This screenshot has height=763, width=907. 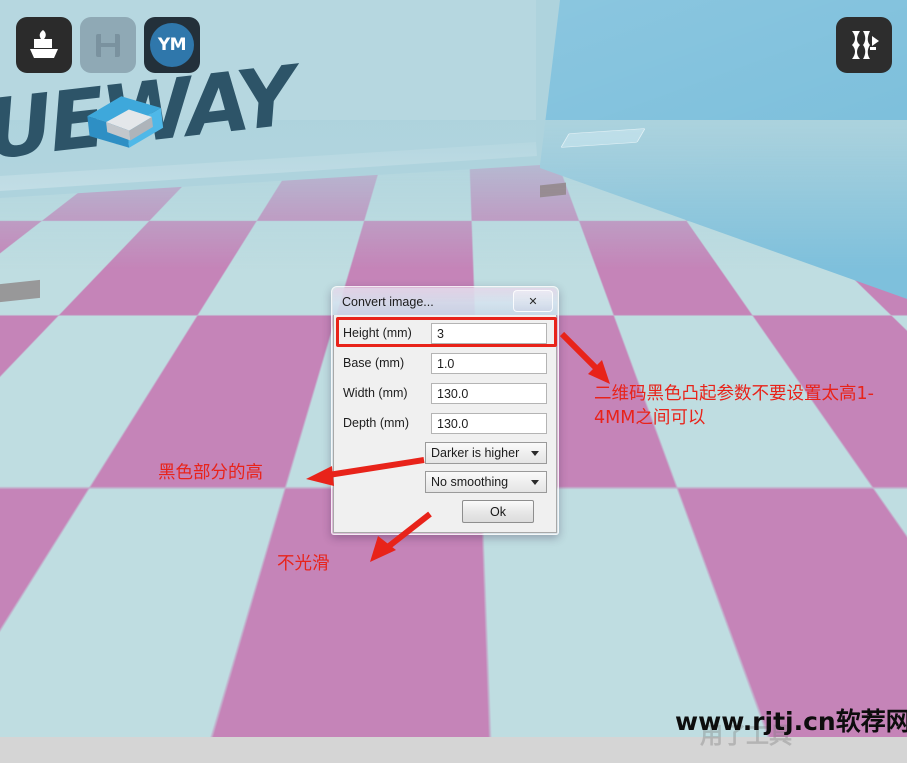 What do you see at coordinates (470, 482) in the screenshot?
I see `smoothing-value: No smoothing` at bounding box center [470, 482].